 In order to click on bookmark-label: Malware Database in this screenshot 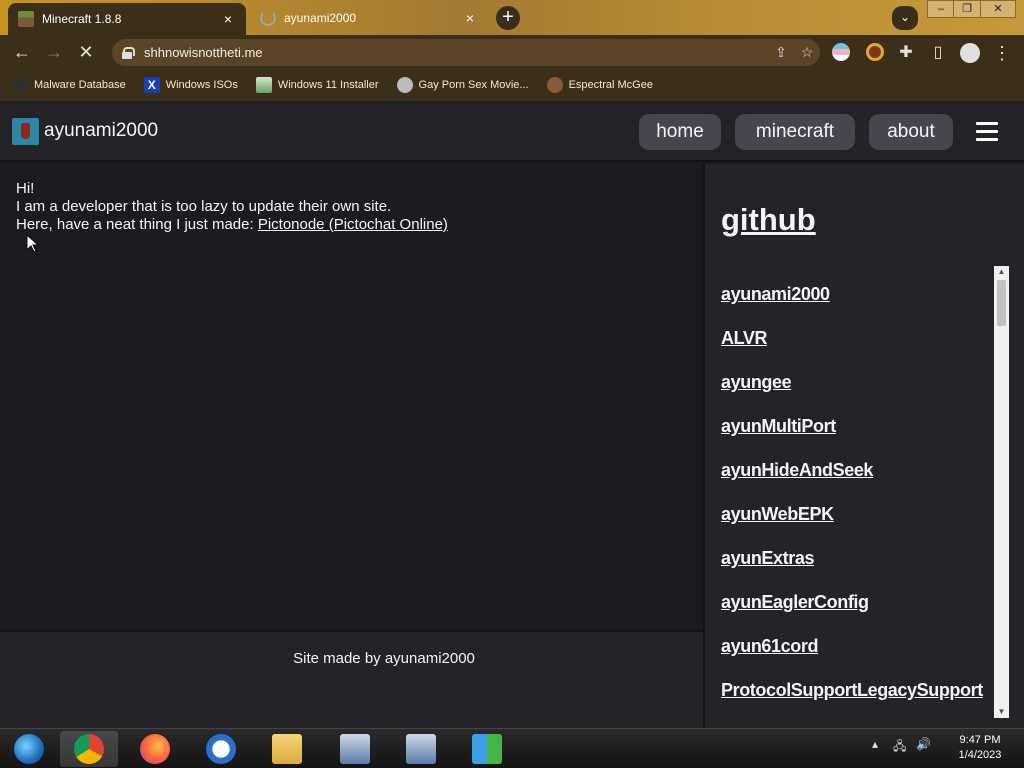, I will do `click(80, 85)`.